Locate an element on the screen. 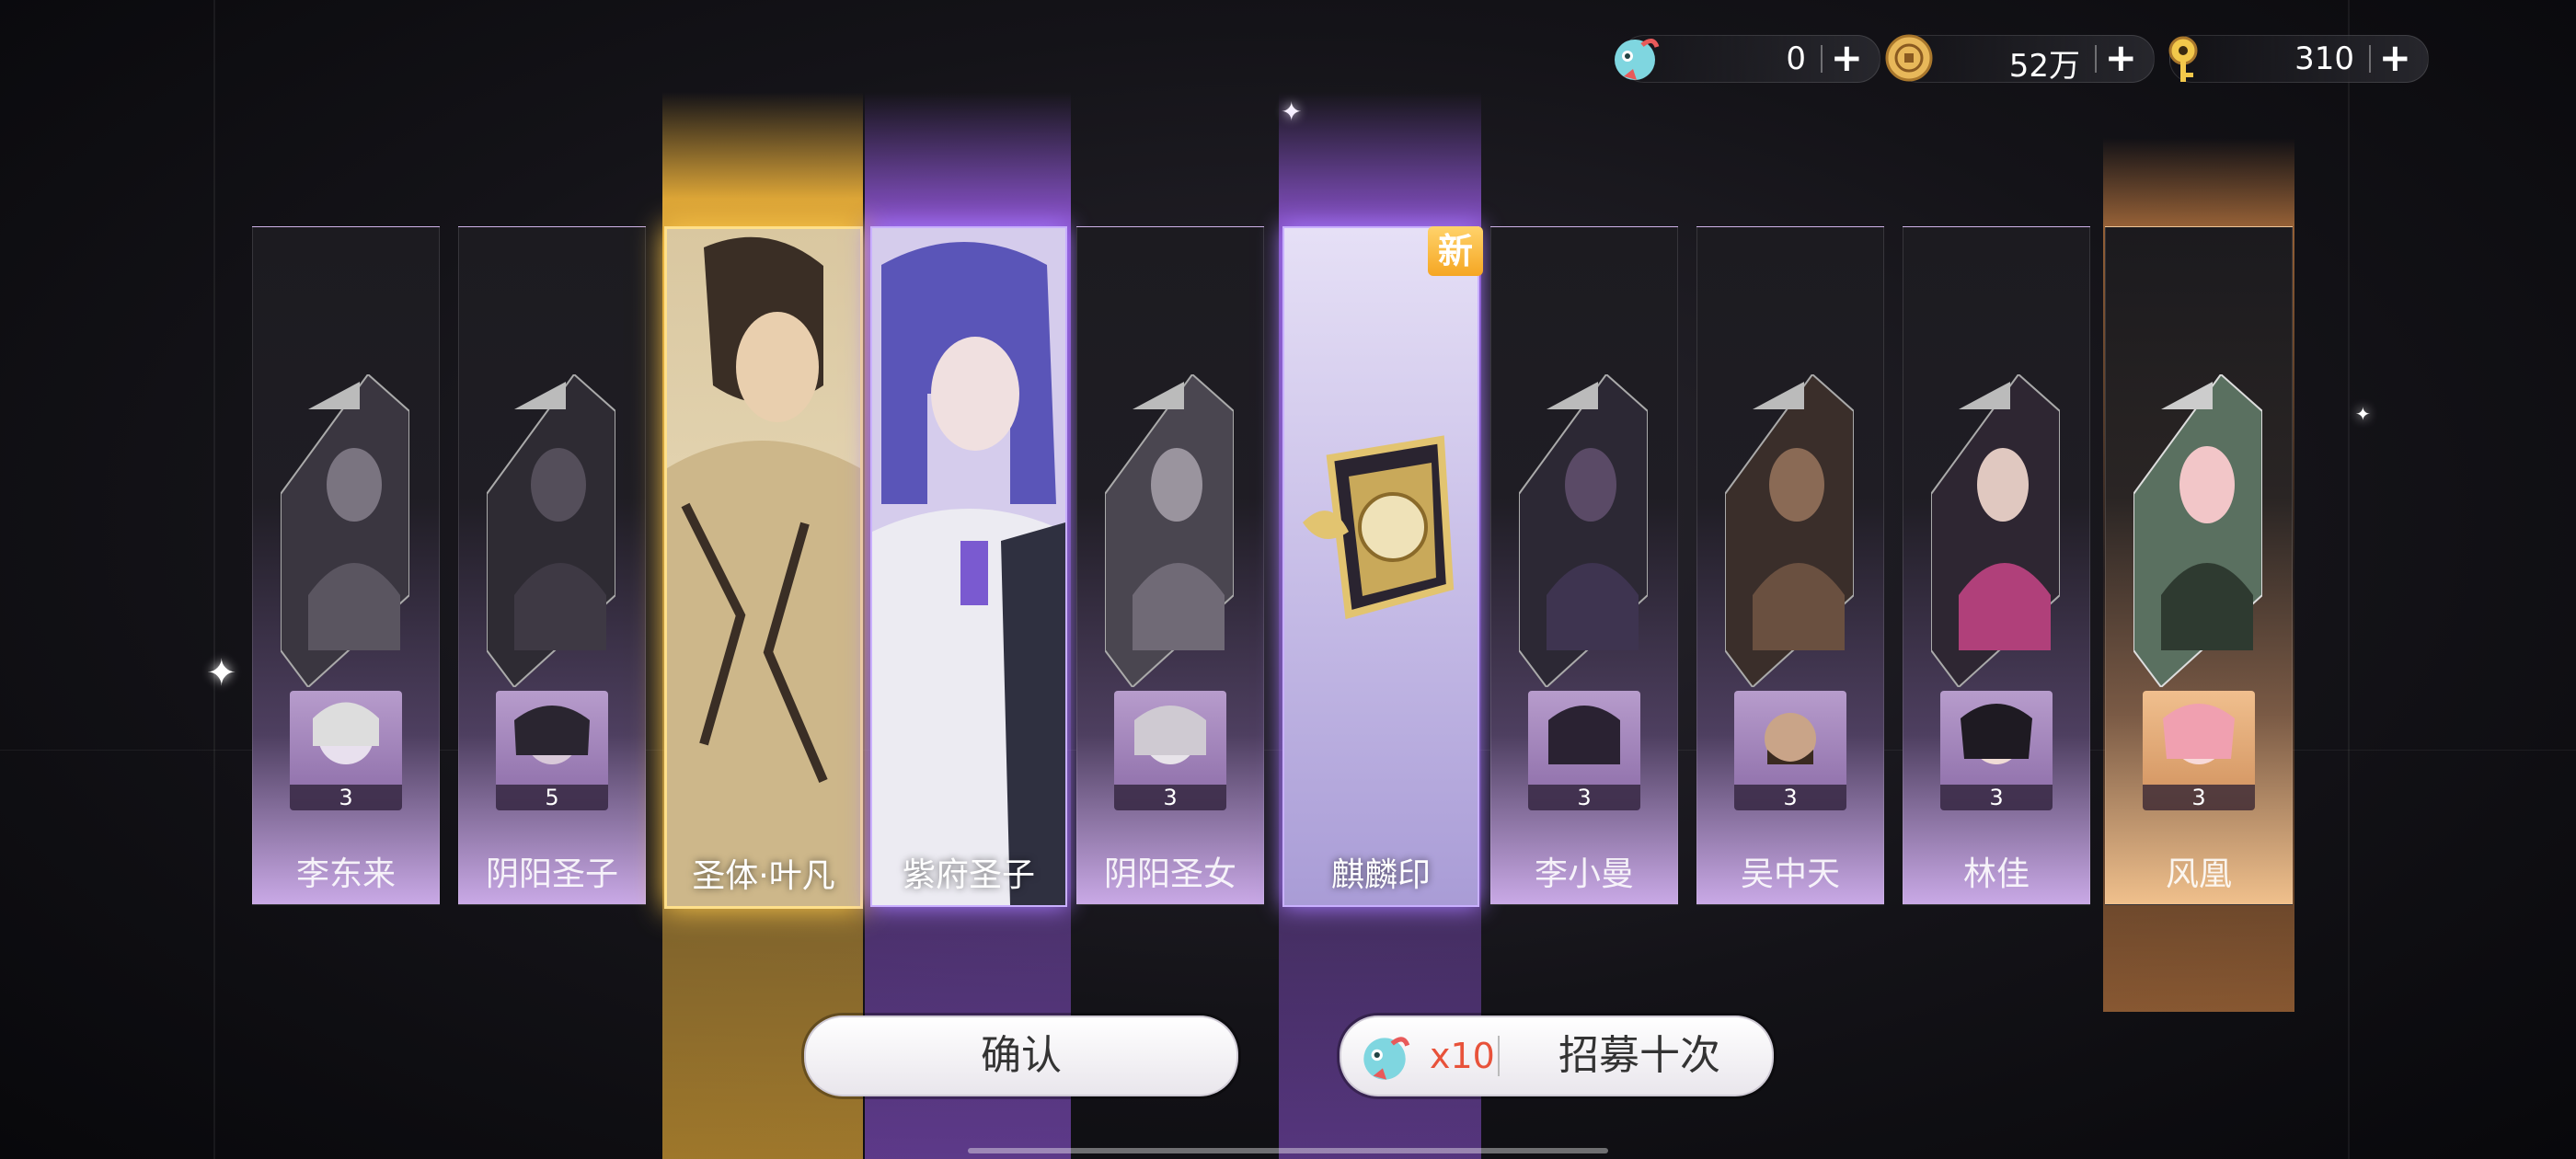  result-card: 3 李东来 is located at coordinates (346, 565).